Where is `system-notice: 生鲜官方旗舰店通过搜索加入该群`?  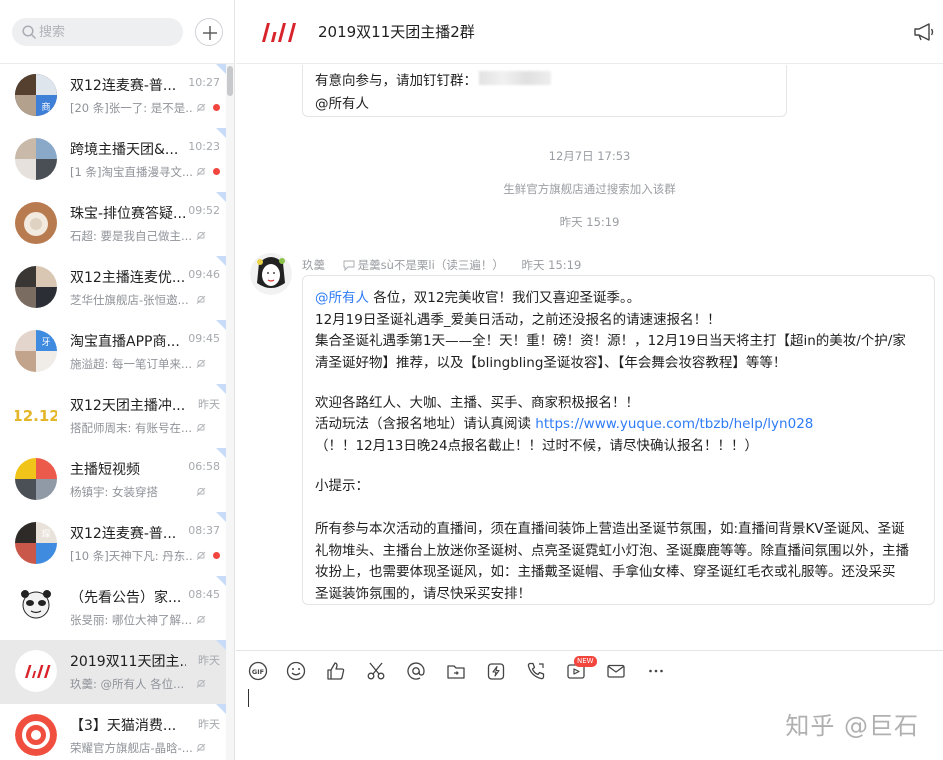 system-notice: 生鲜官方旗舰店通过搜索加入该群 is located at coordinates (589, 189).